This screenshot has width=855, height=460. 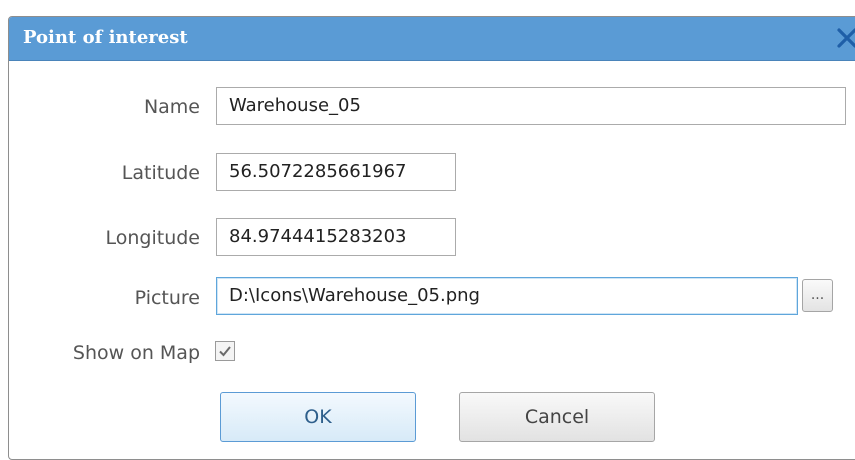 What do you see at coordinates (167, 298) in the screenshot?
I see `picture-label: Picture` at bounding box center [167, 298].